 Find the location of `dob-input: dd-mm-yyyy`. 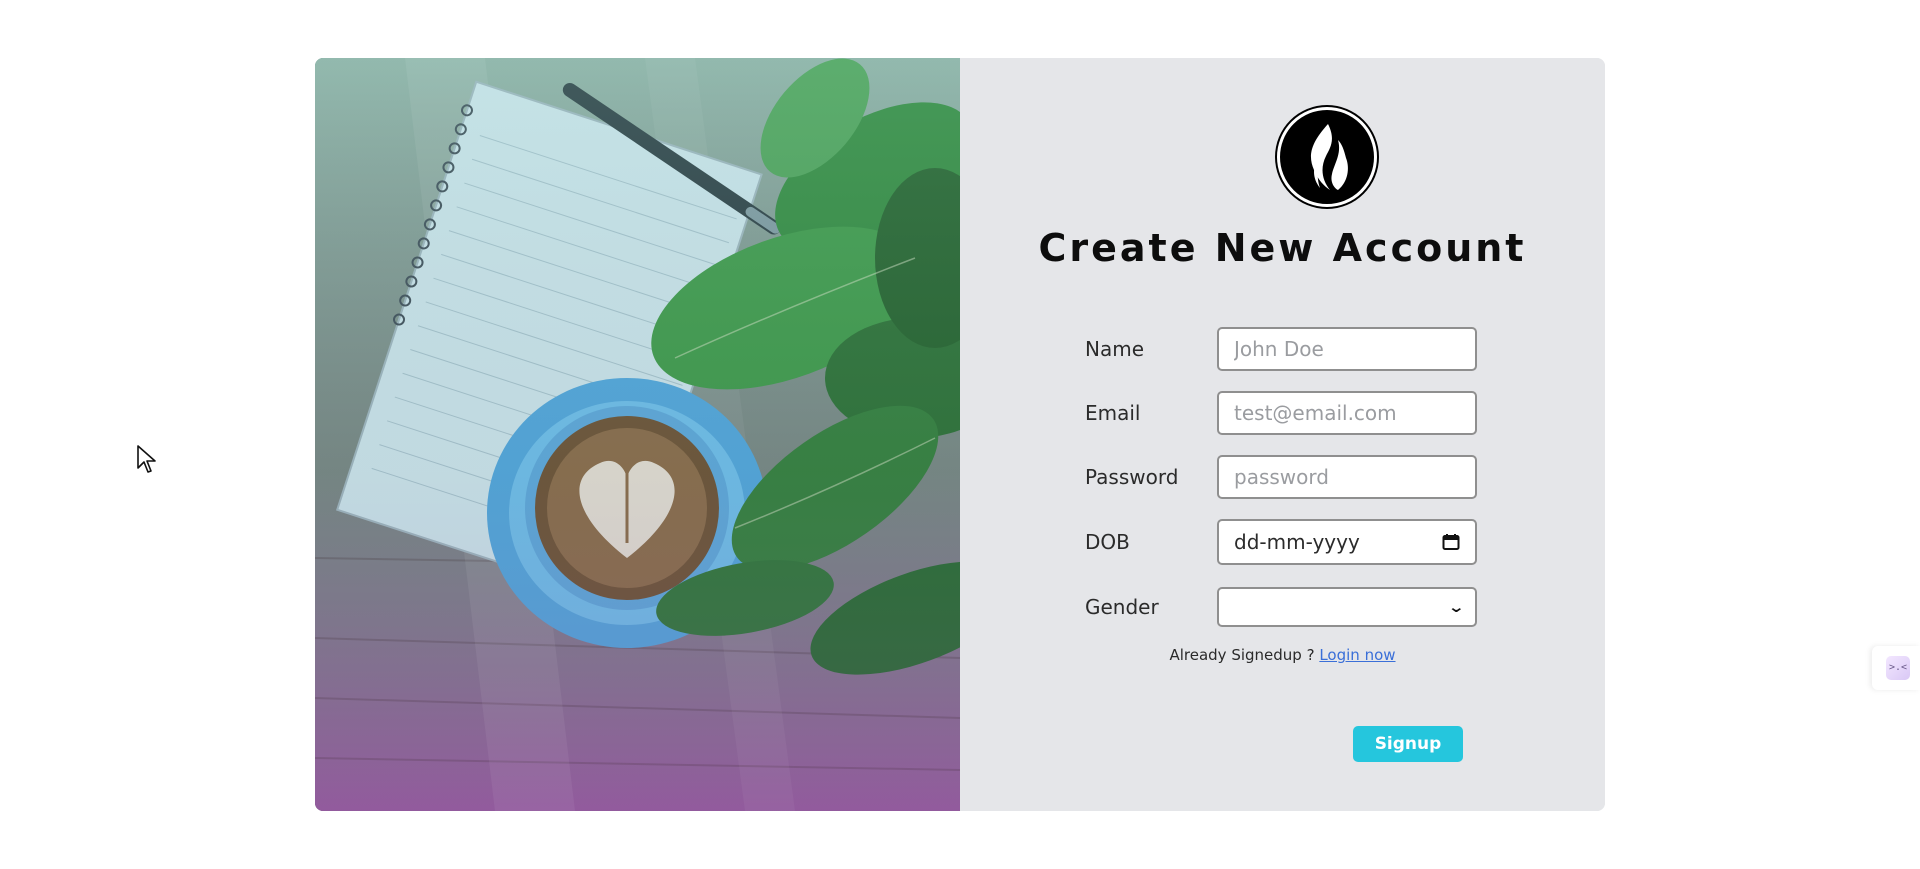

dob-input: dd-mm-yyyy is located at coordinates (1347, 542).